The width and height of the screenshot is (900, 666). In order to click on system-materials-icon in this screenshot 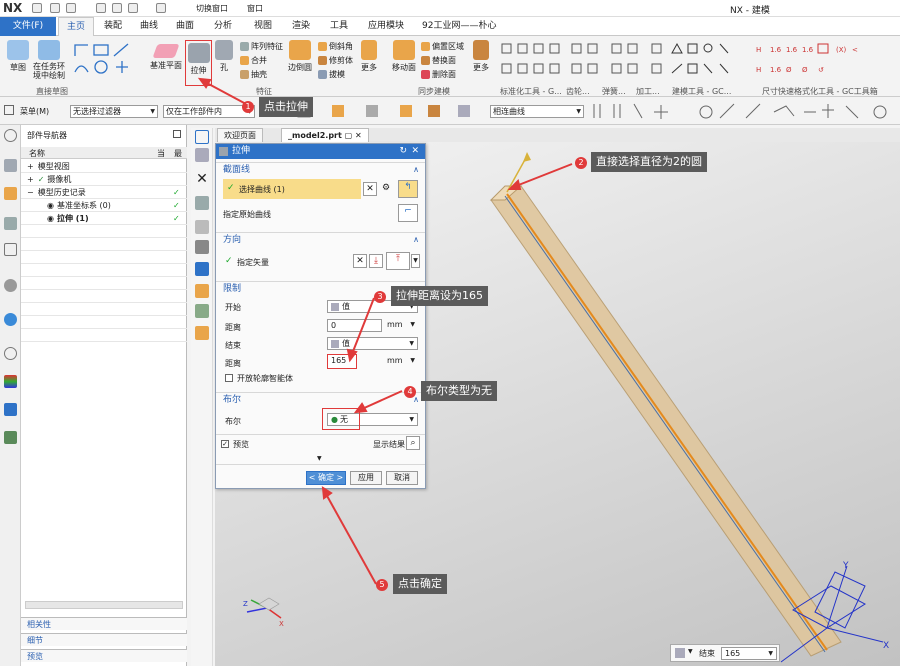, I will do `click(10, 437)`.